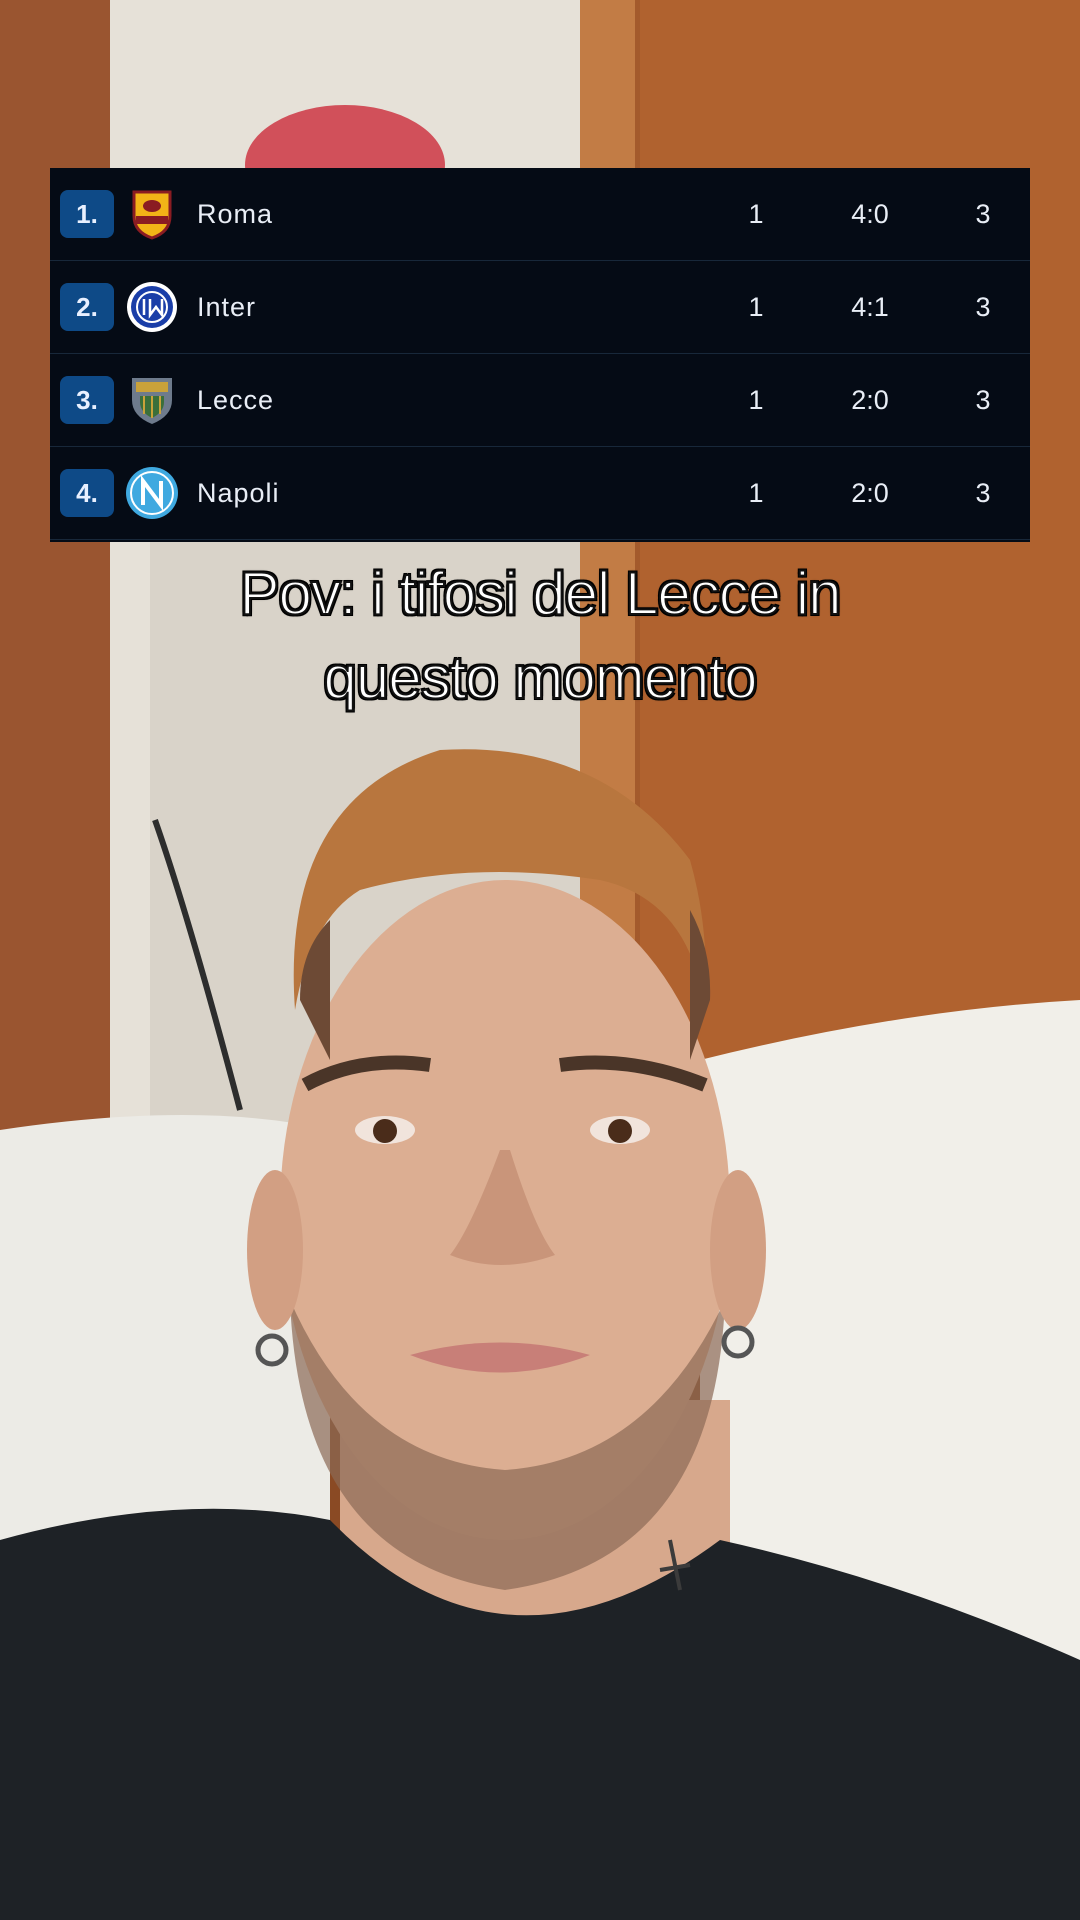  What do you see at coordinates (87, 214) in the screenshot?
I see `position-badge: 1.` at bounding box center [87, 214].